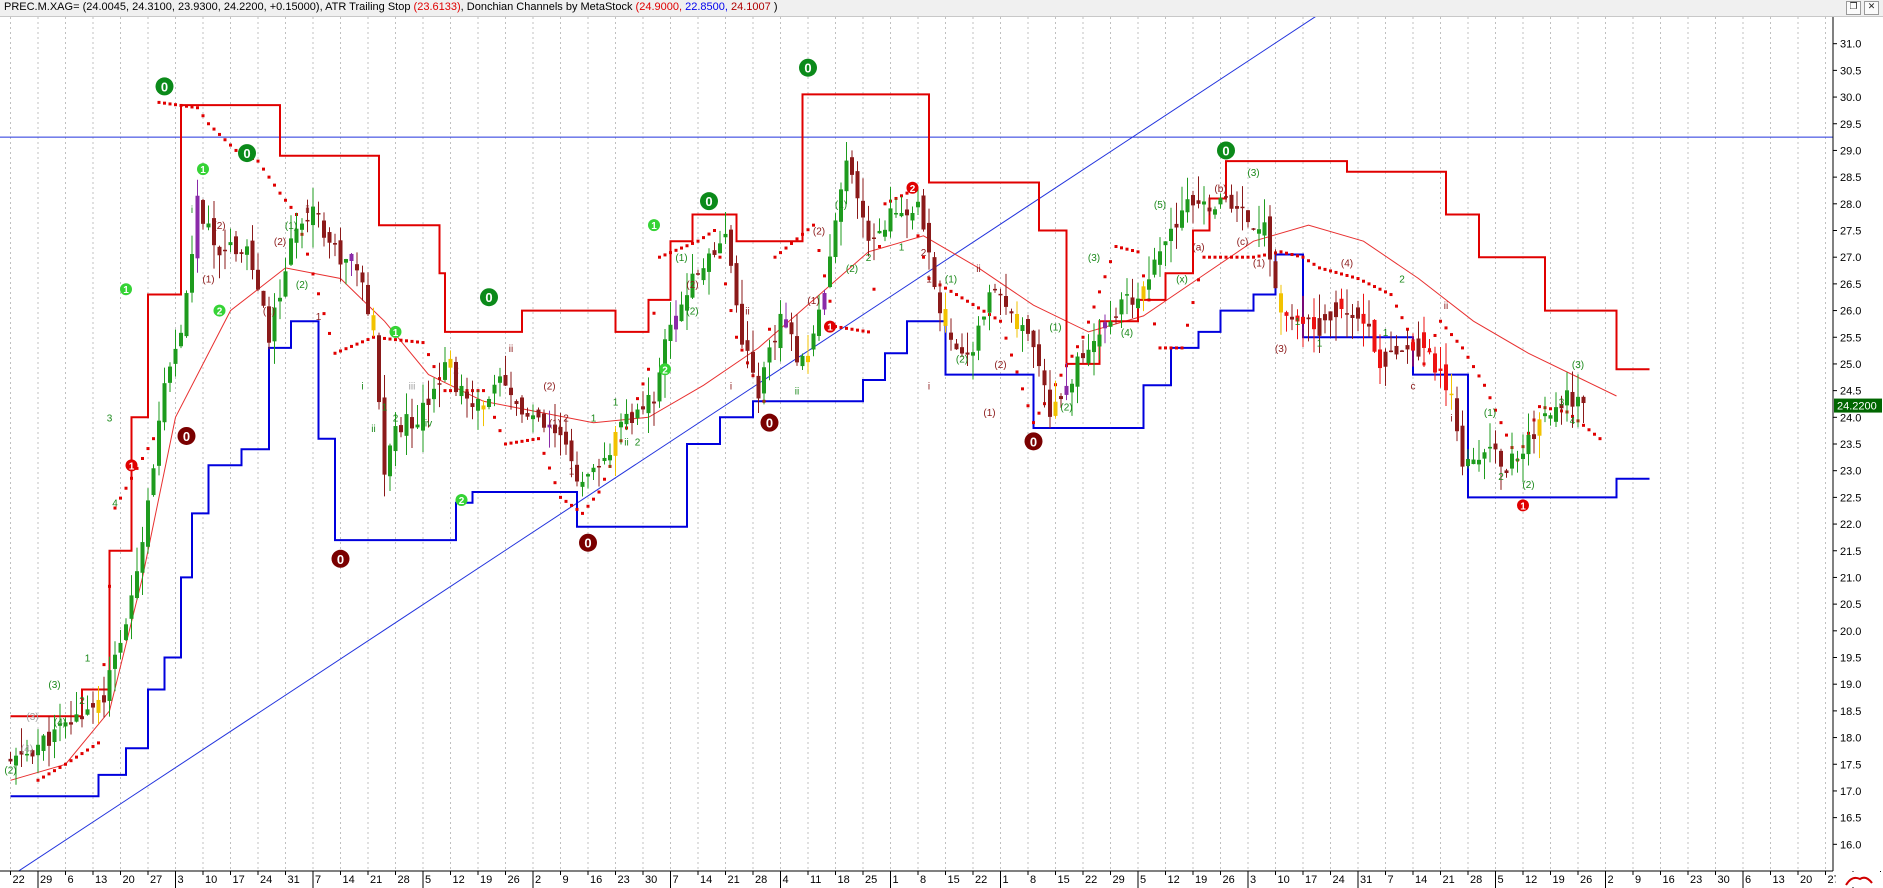  What do you see at coordinates (750, 7) in the screenshot?
I see `donchian-mid-value: 24.1007` at bounding box center [750, 7].